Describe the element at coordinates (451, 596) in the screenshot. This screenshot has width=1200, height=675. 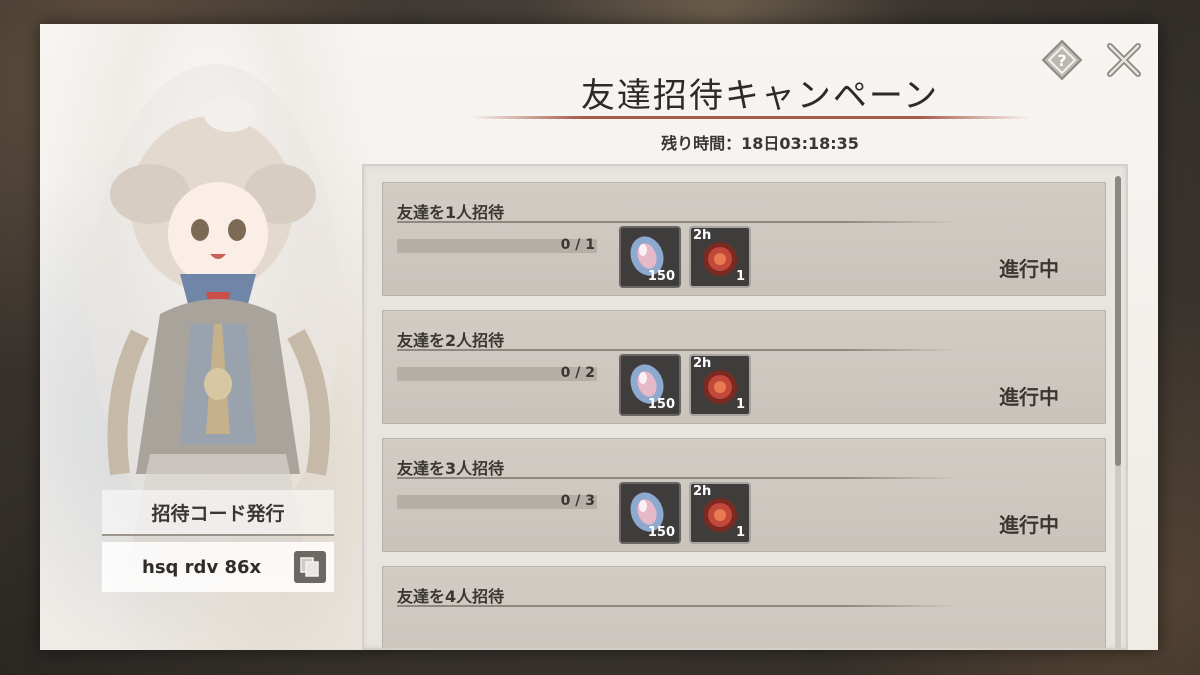
I see `mission-label: 友達を4人招待` at that location.